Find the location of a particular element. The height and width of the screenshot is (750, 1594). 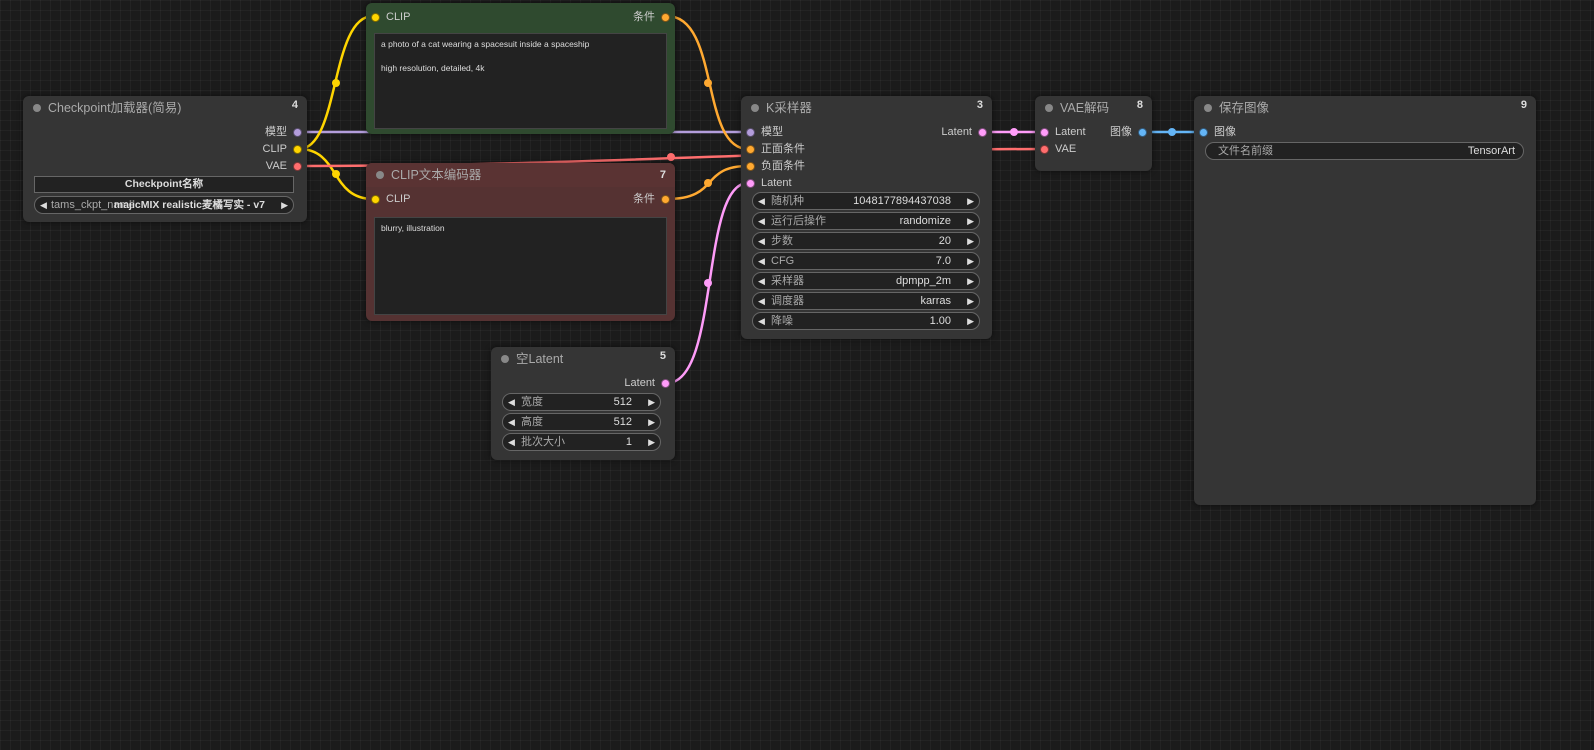

link-clip-positive-midpoint is located at coordinates (336, 83).